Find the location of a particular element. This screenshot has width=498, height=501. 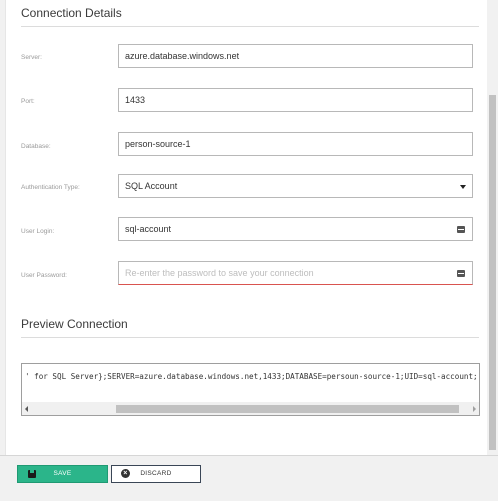

vertical-scrollbar is located at coordinates (492, 227).